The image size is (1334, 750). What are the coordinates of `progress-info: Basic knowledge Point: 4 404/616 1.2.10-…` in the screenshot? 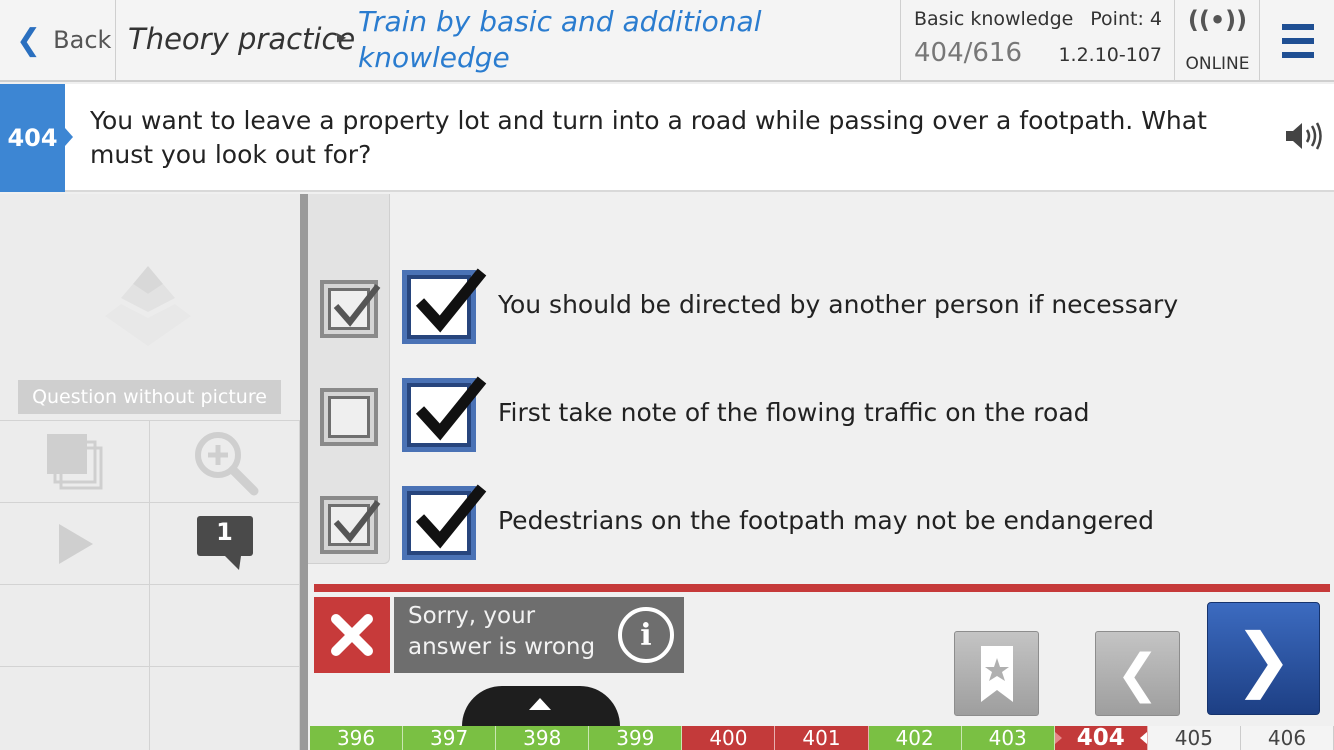 It's located at (1037, 40).